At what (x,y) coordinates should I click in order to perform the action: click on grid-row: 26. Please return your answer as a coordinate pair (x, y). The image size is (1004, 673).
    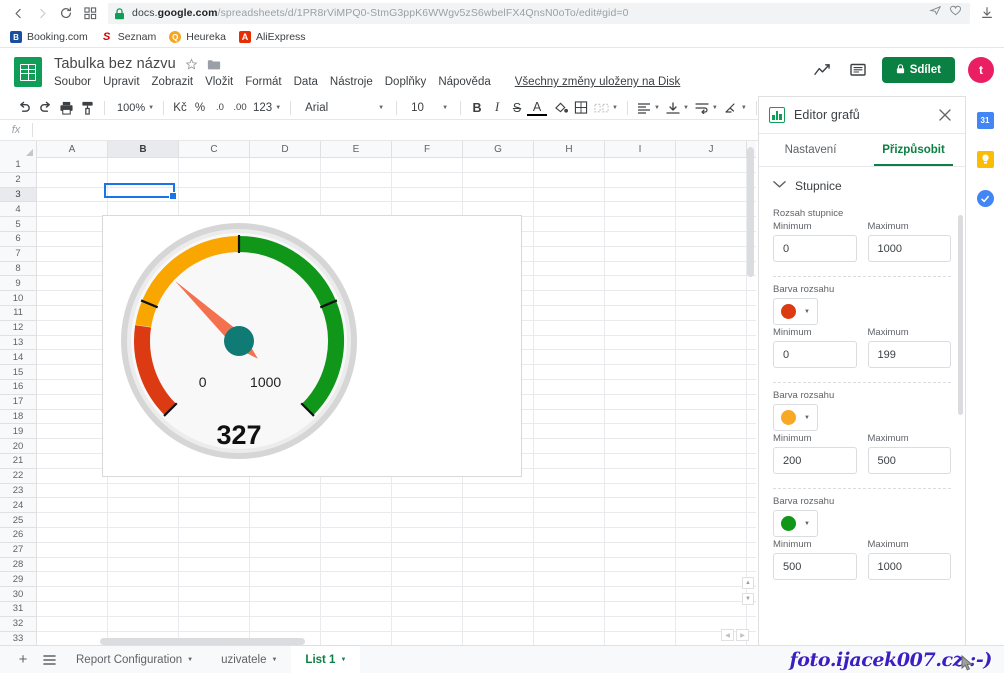
    Looking at the image, I should click on (378, 535).